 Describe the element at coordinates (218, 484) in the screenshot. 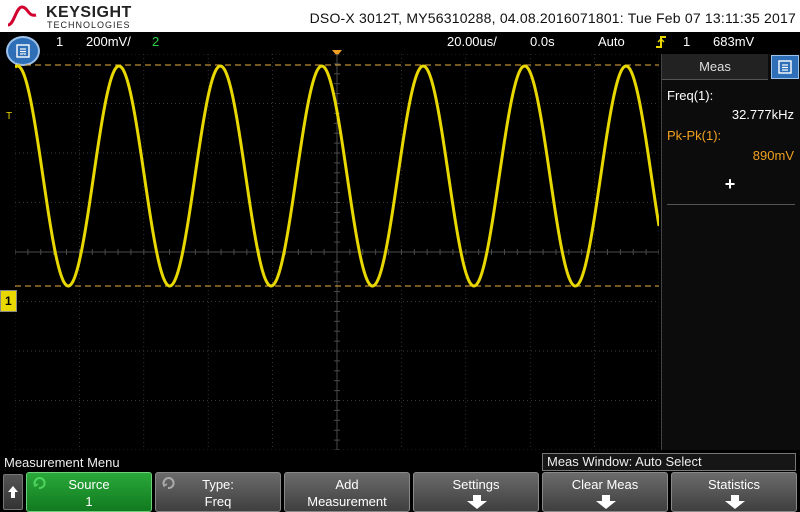

I see `type-softkey-label: Type:` at that location.